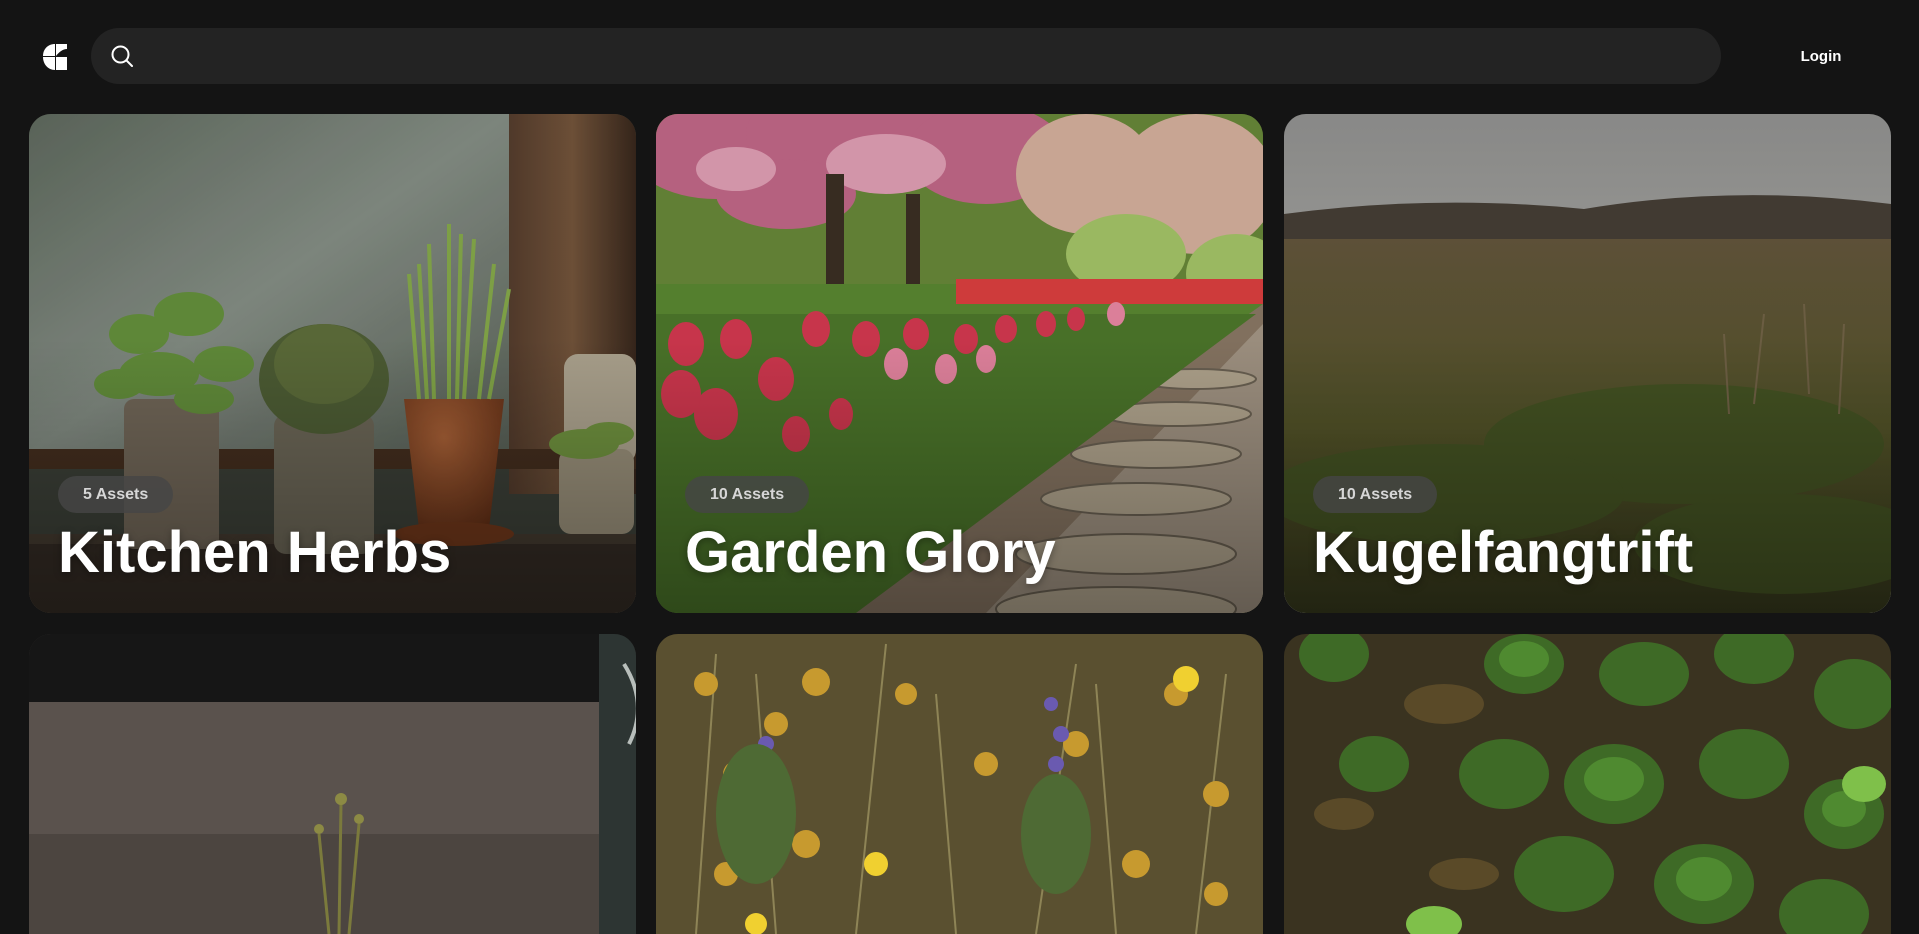 This screenshot has width=1919, height=934. Describe the element at coordinates (925, 57) in the screenshot. I see `search-input` at that location.